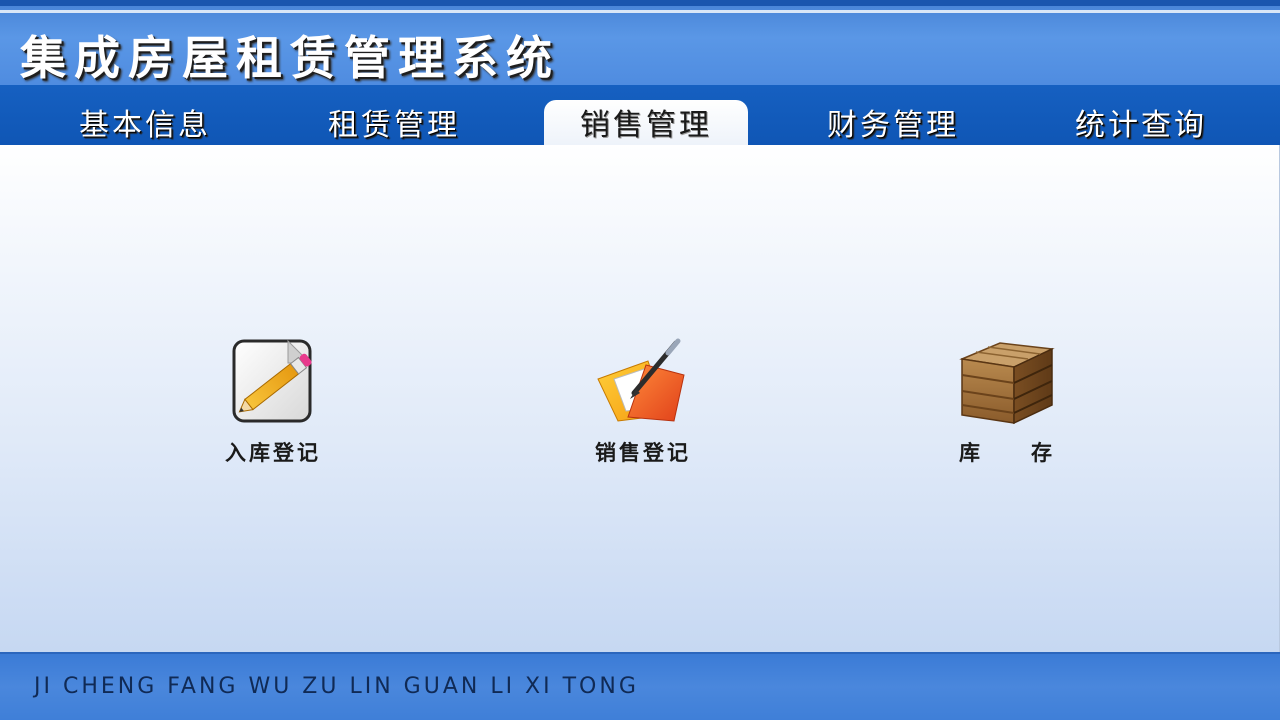 This screenshot has height=720, width=1280. What do you see at coordinates (145, 122) in the screenshot?
I see `tab-basic-info: 基本信息` at bounding box center [145, 122].